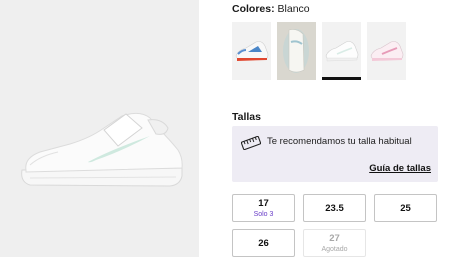 This screenshot has height=257, width=475. I want to click on size-stock-note: Solo 3, so click(263, 214).